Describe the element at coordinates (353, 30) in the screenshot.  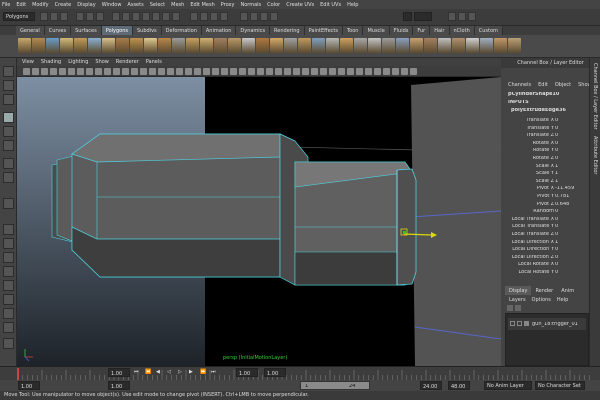
I see `shelf-tab-toon: Toon` at that location.